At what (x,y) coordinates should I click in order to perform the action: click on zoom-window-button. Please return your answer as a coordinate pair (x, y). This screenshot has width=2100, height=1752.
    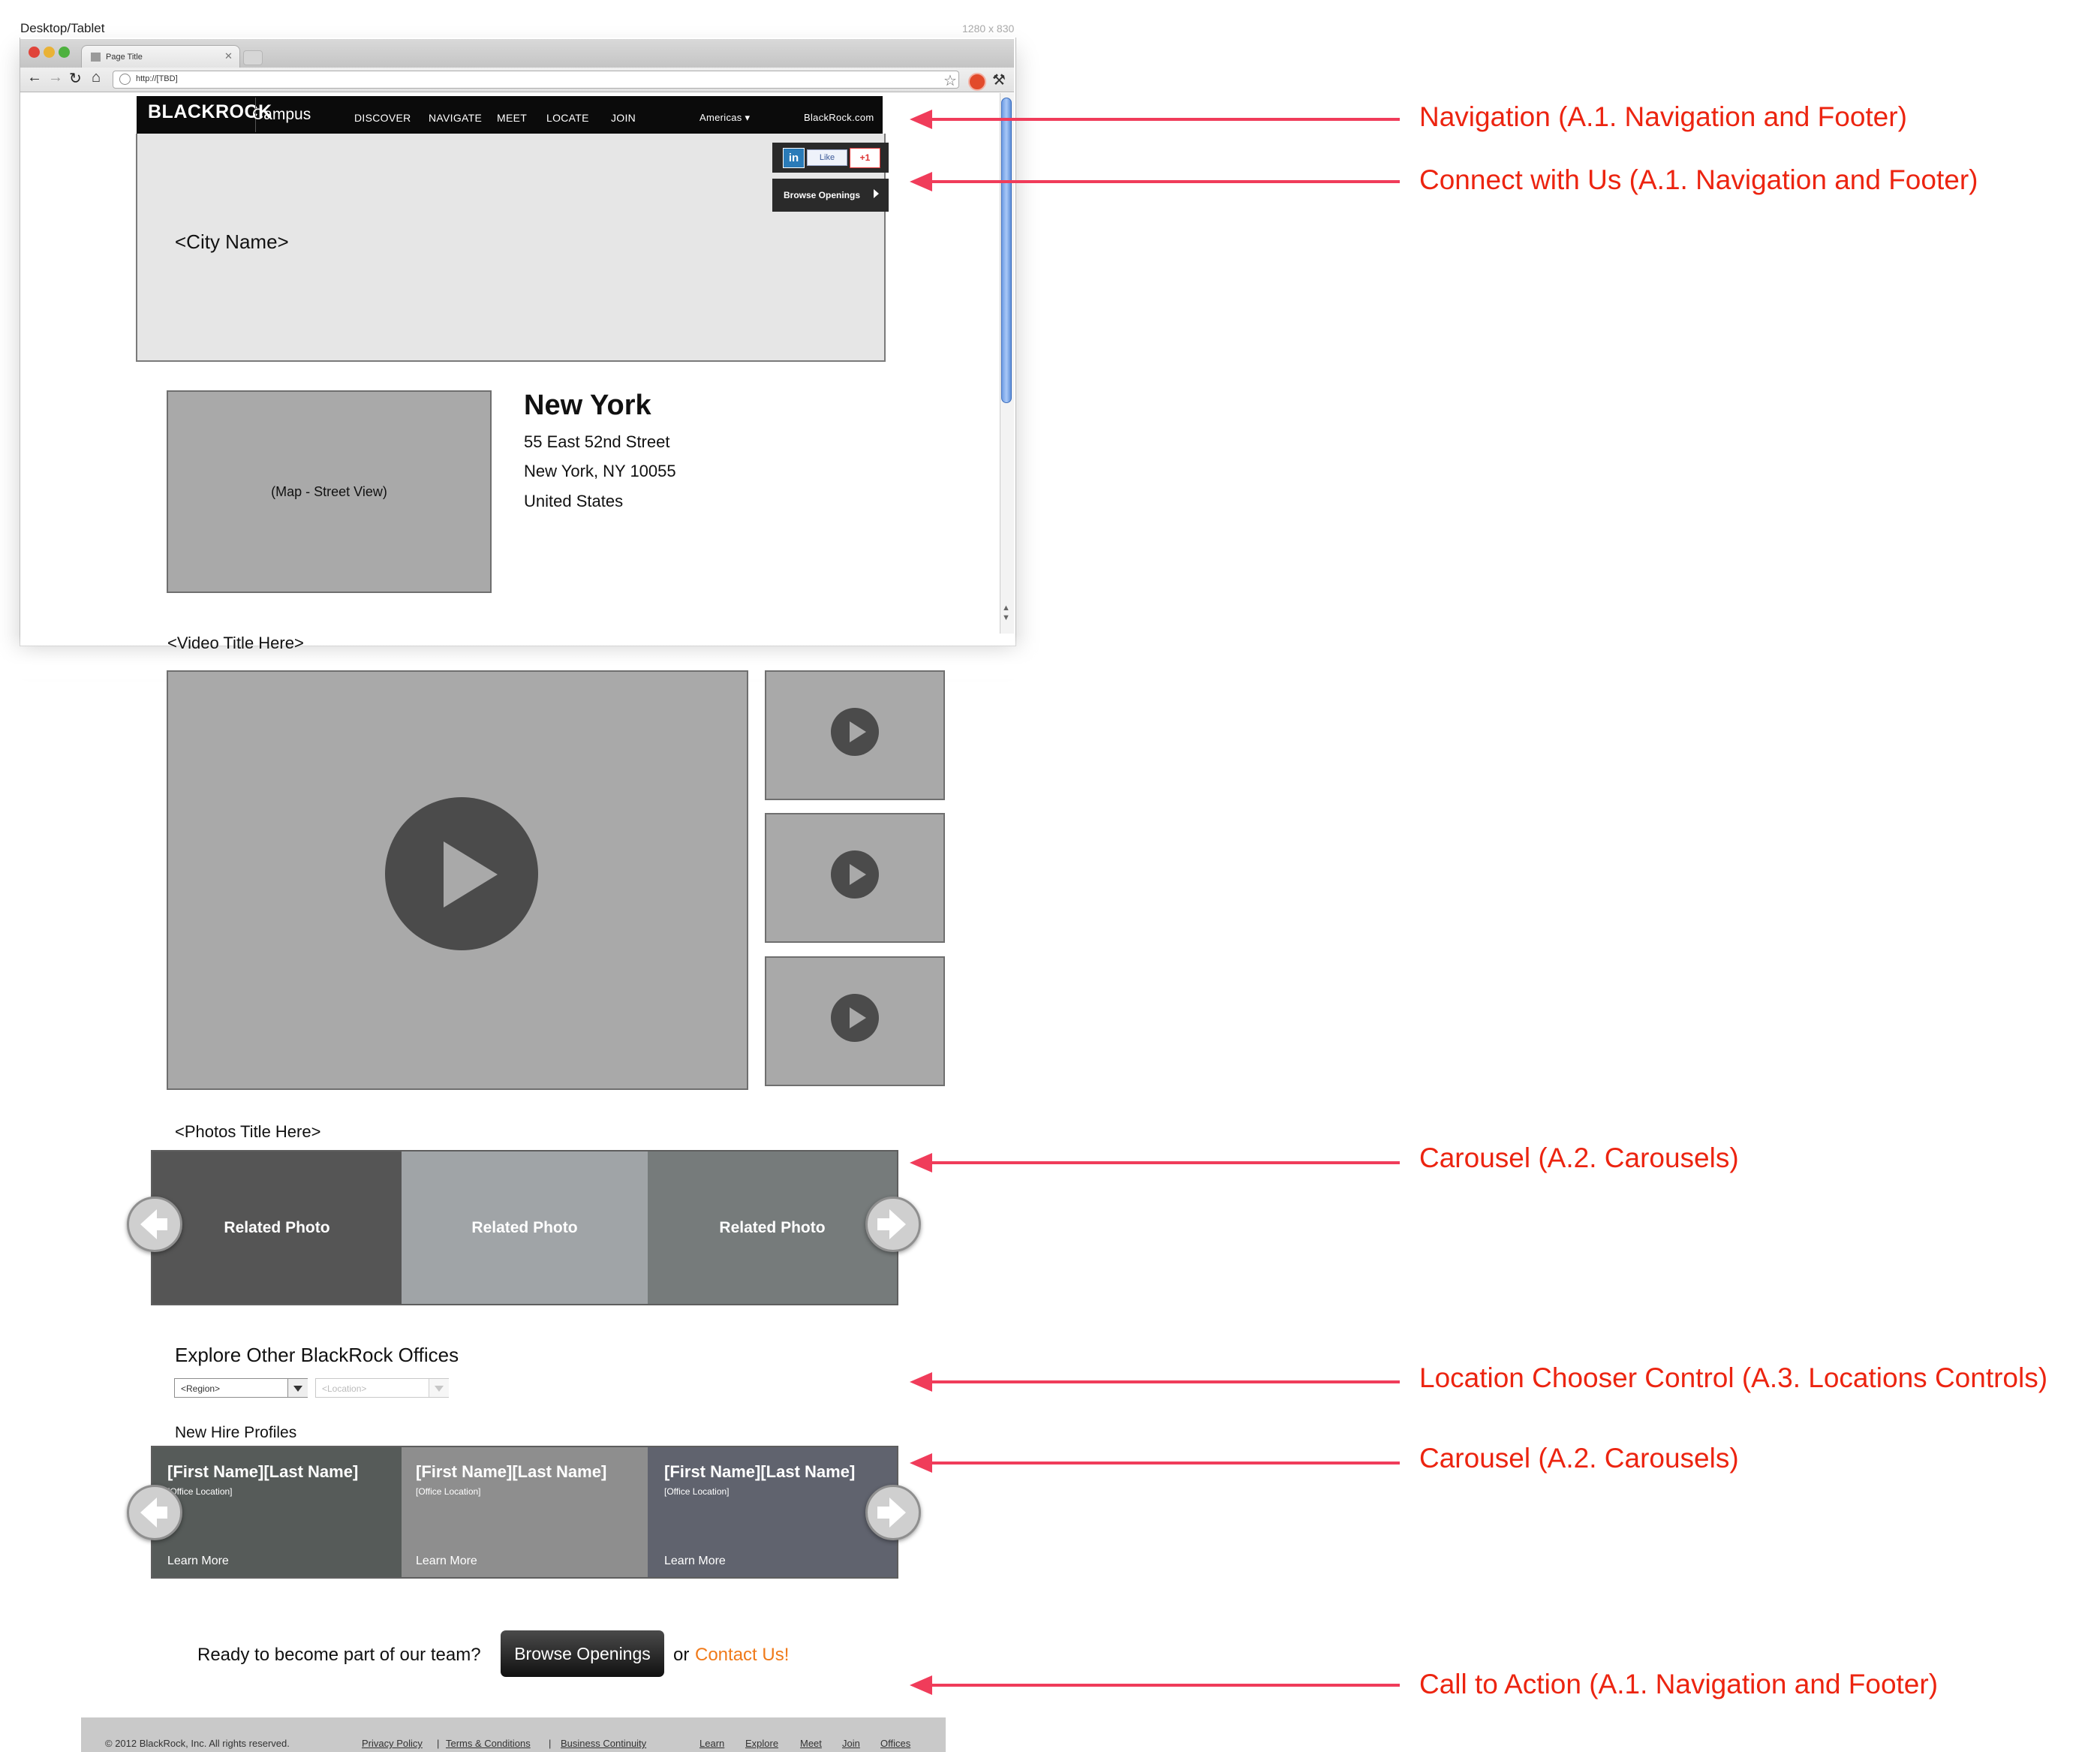
    Looking at the image, I should click on (65, 52).